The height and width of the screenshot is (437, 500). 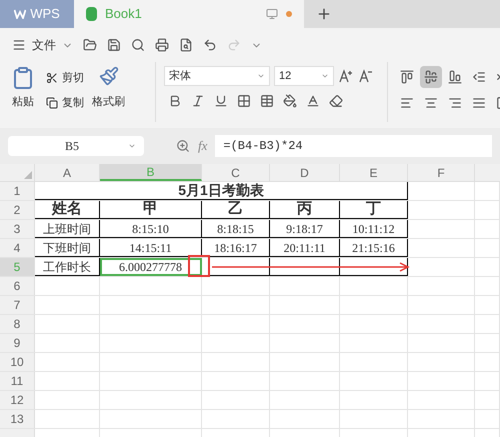 What do you see at coordinates (374, 210) in the screenshot?
I see `table-cell: 丁` at bounding box center [374, 210].